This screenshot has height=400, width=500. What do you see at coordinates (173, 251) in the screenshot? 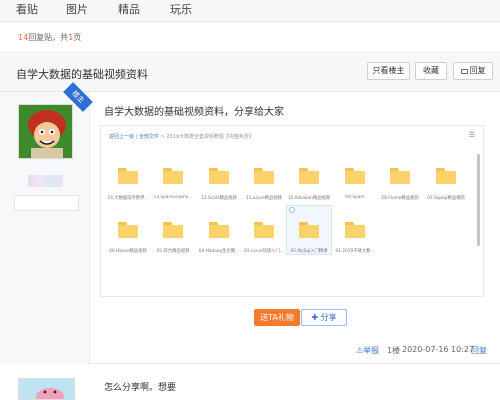
I see `folder-name: 05.綜合精品视频` at bounding box center [173, 251].